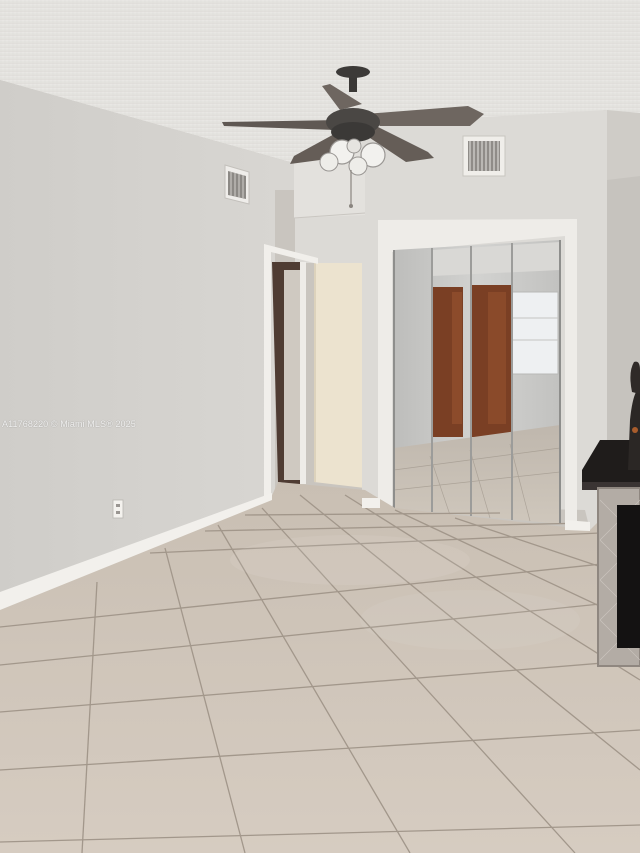 The image size is (640, 853). Describe the element at coordinates (69, 424) in the screenshot. I see `watermark-text: A11768220 © Miami MLS® 2025` at that location.